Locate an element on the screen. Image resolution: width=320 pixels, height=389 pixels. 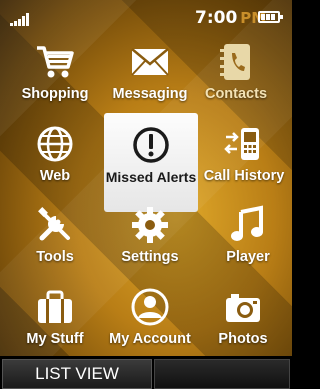
menu-item-call-history: Call History is located at coordinates (244, 161).